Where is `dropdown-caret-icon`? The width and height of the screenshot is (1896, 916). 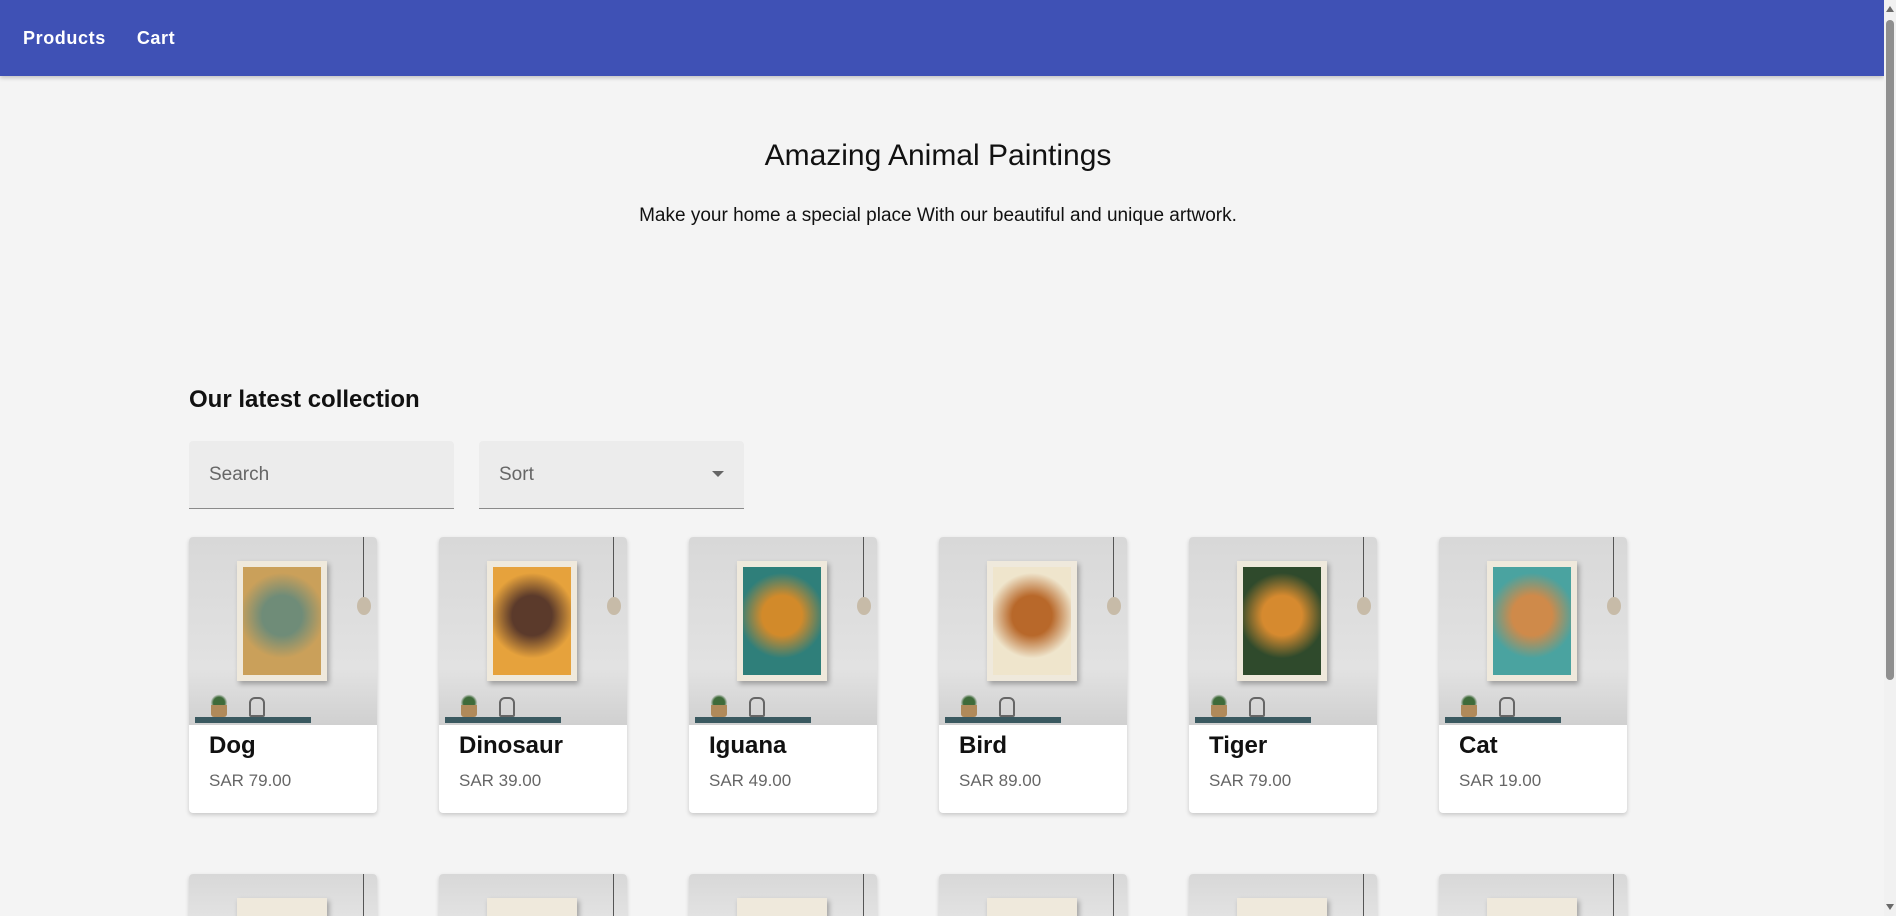 dropdown-caret-icon is located at coordinates (718, 474).